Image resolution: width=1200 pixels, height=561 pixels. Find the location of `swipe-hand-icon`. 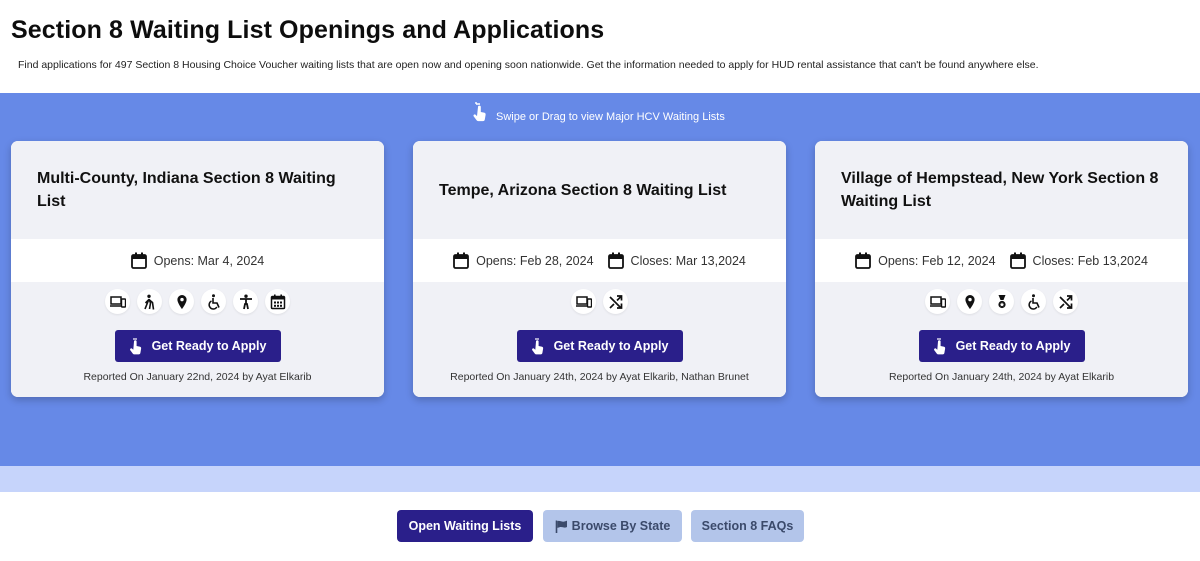

swipe-hand-icon is located at coordinates (479, 112).